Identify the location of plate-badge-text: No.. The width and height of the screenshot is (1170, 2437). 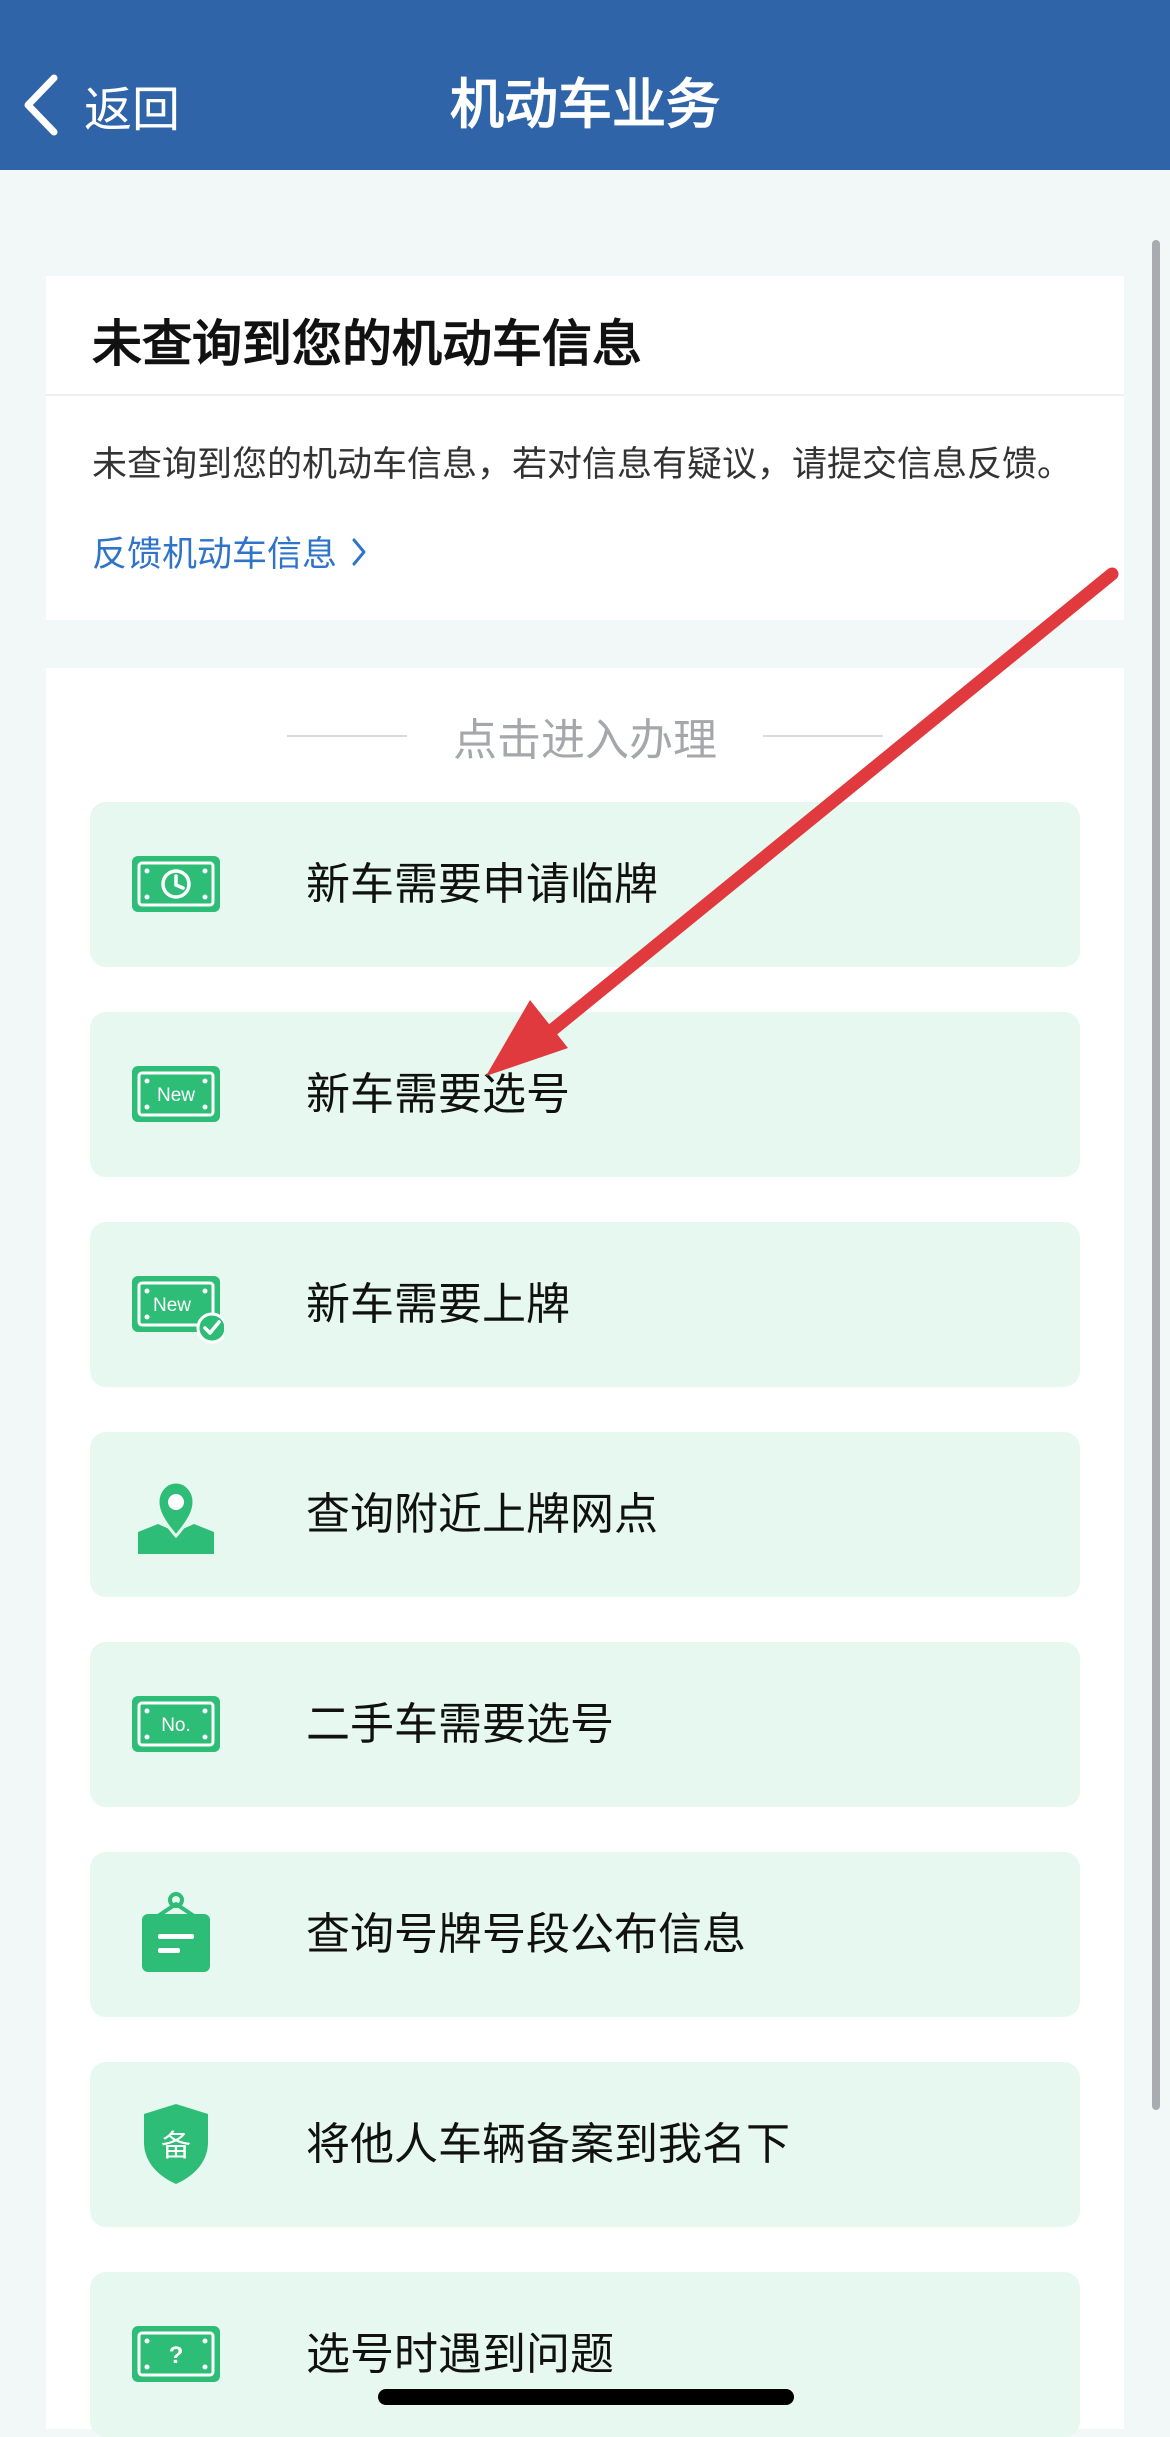
(176, 1725).